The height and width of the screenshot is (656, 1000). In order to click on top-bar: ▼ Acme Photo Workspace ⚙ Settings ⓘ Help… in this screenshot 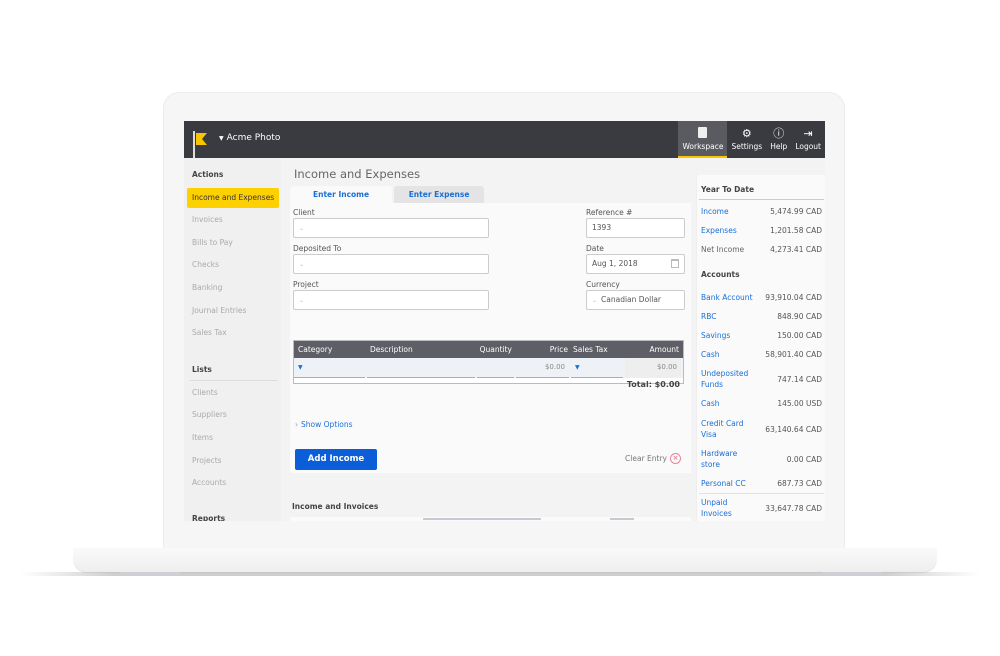, I will do `click(504, 139)`.